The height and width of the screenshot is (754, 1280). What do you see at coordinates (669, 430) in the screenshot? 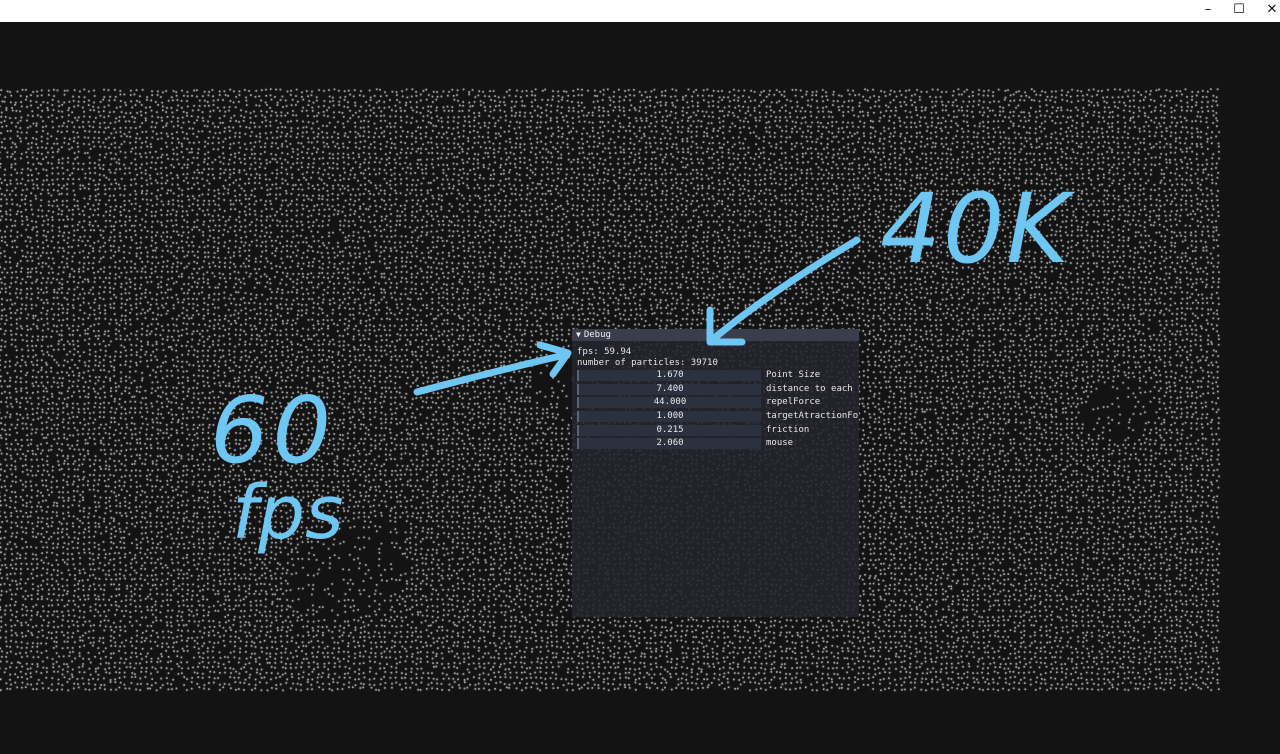
I see `friction-slider: 0.215` at bounding box center [669, 430].